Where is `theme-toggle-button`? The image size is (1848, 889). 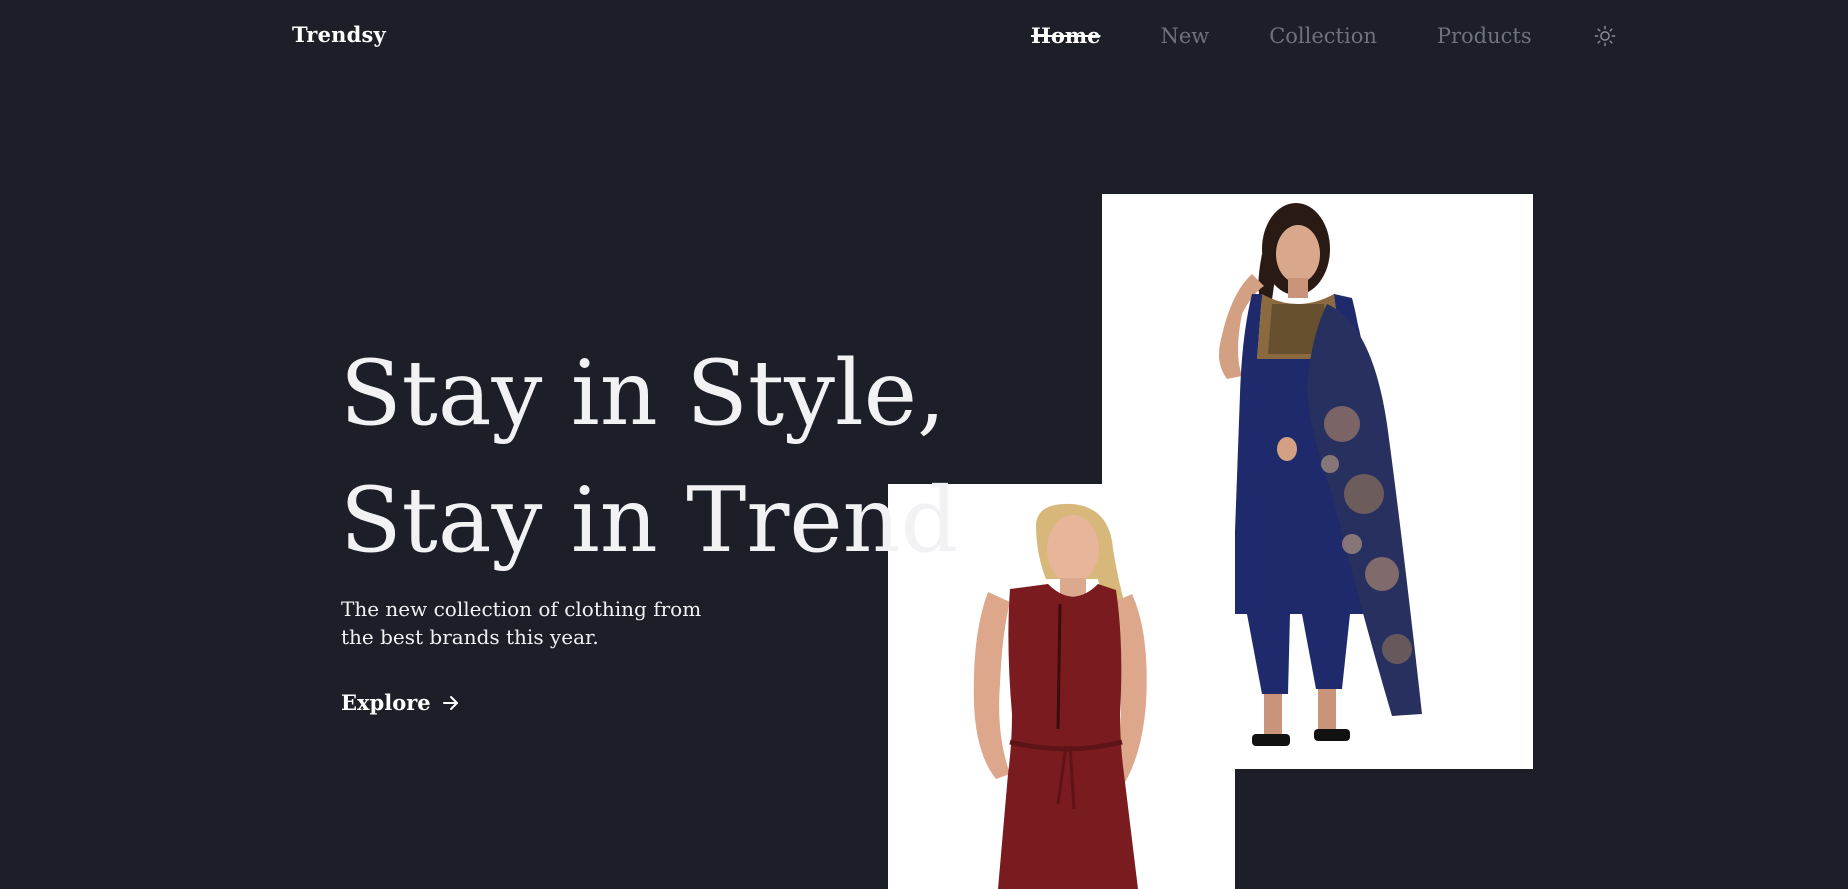
theme-toggle-button is located at coordinates (1605, 36).